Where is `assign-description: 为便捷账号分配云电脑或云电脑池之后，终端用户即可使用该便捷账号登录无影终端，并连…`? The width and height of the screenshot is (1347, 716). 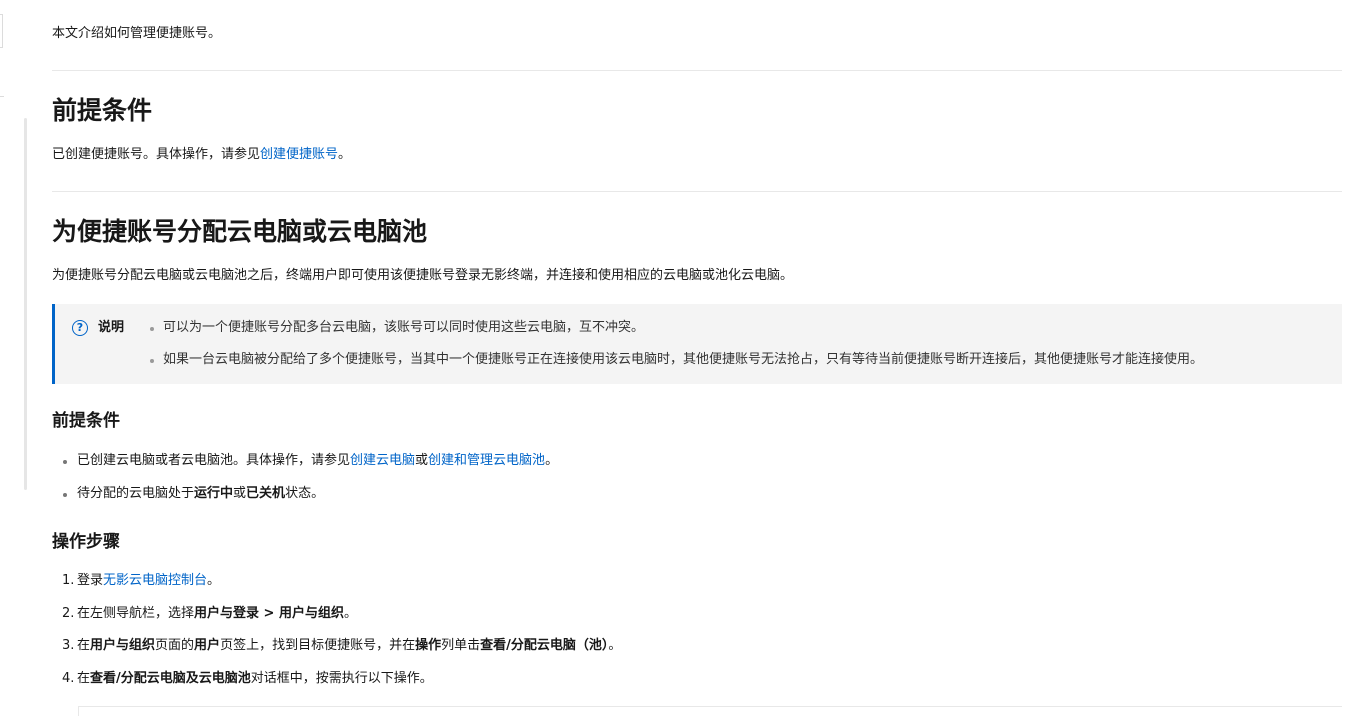 assign-description: 为便捷账号分配云电脑或云电脑池之后，终端用户即可使用该便捷账号登录无影终端，并连… is located at coordinates (423, 275).